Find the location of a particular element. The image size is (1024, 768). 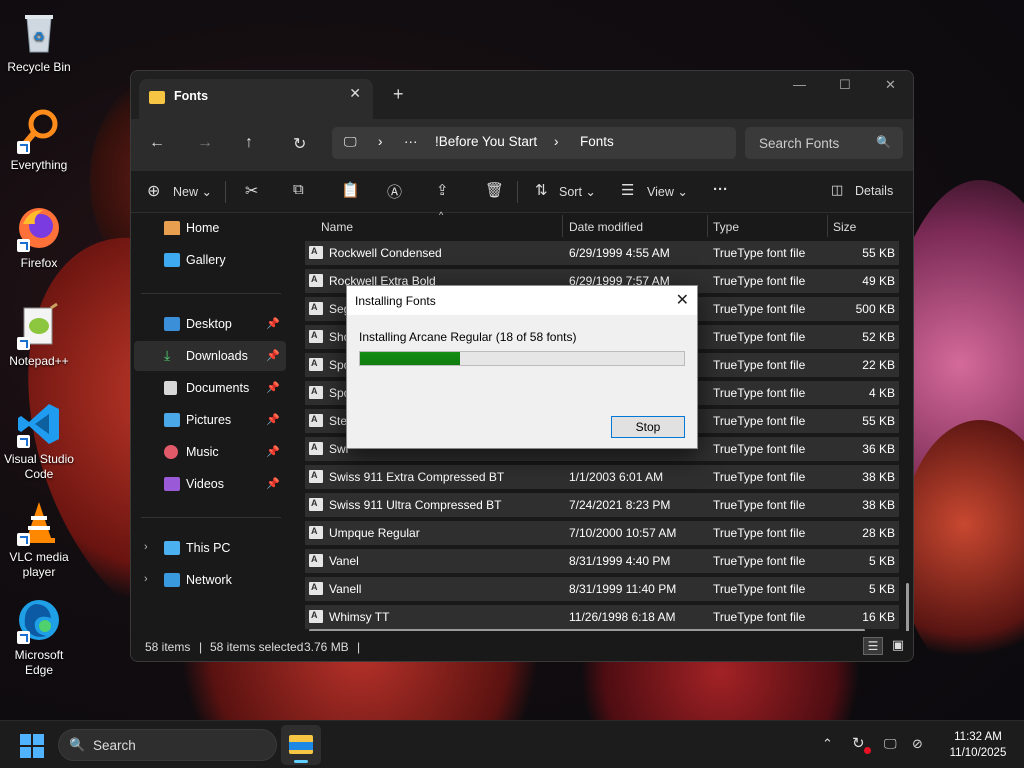

breadcrumb-more: ··· is located at coordinates (411, 141).